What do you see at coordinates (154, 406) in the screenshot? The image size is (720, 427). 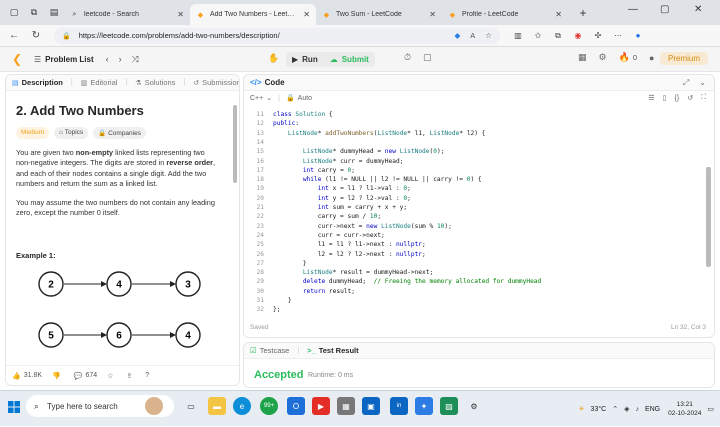 I see `search-highlight-icon` at bounding box center [154, 406].